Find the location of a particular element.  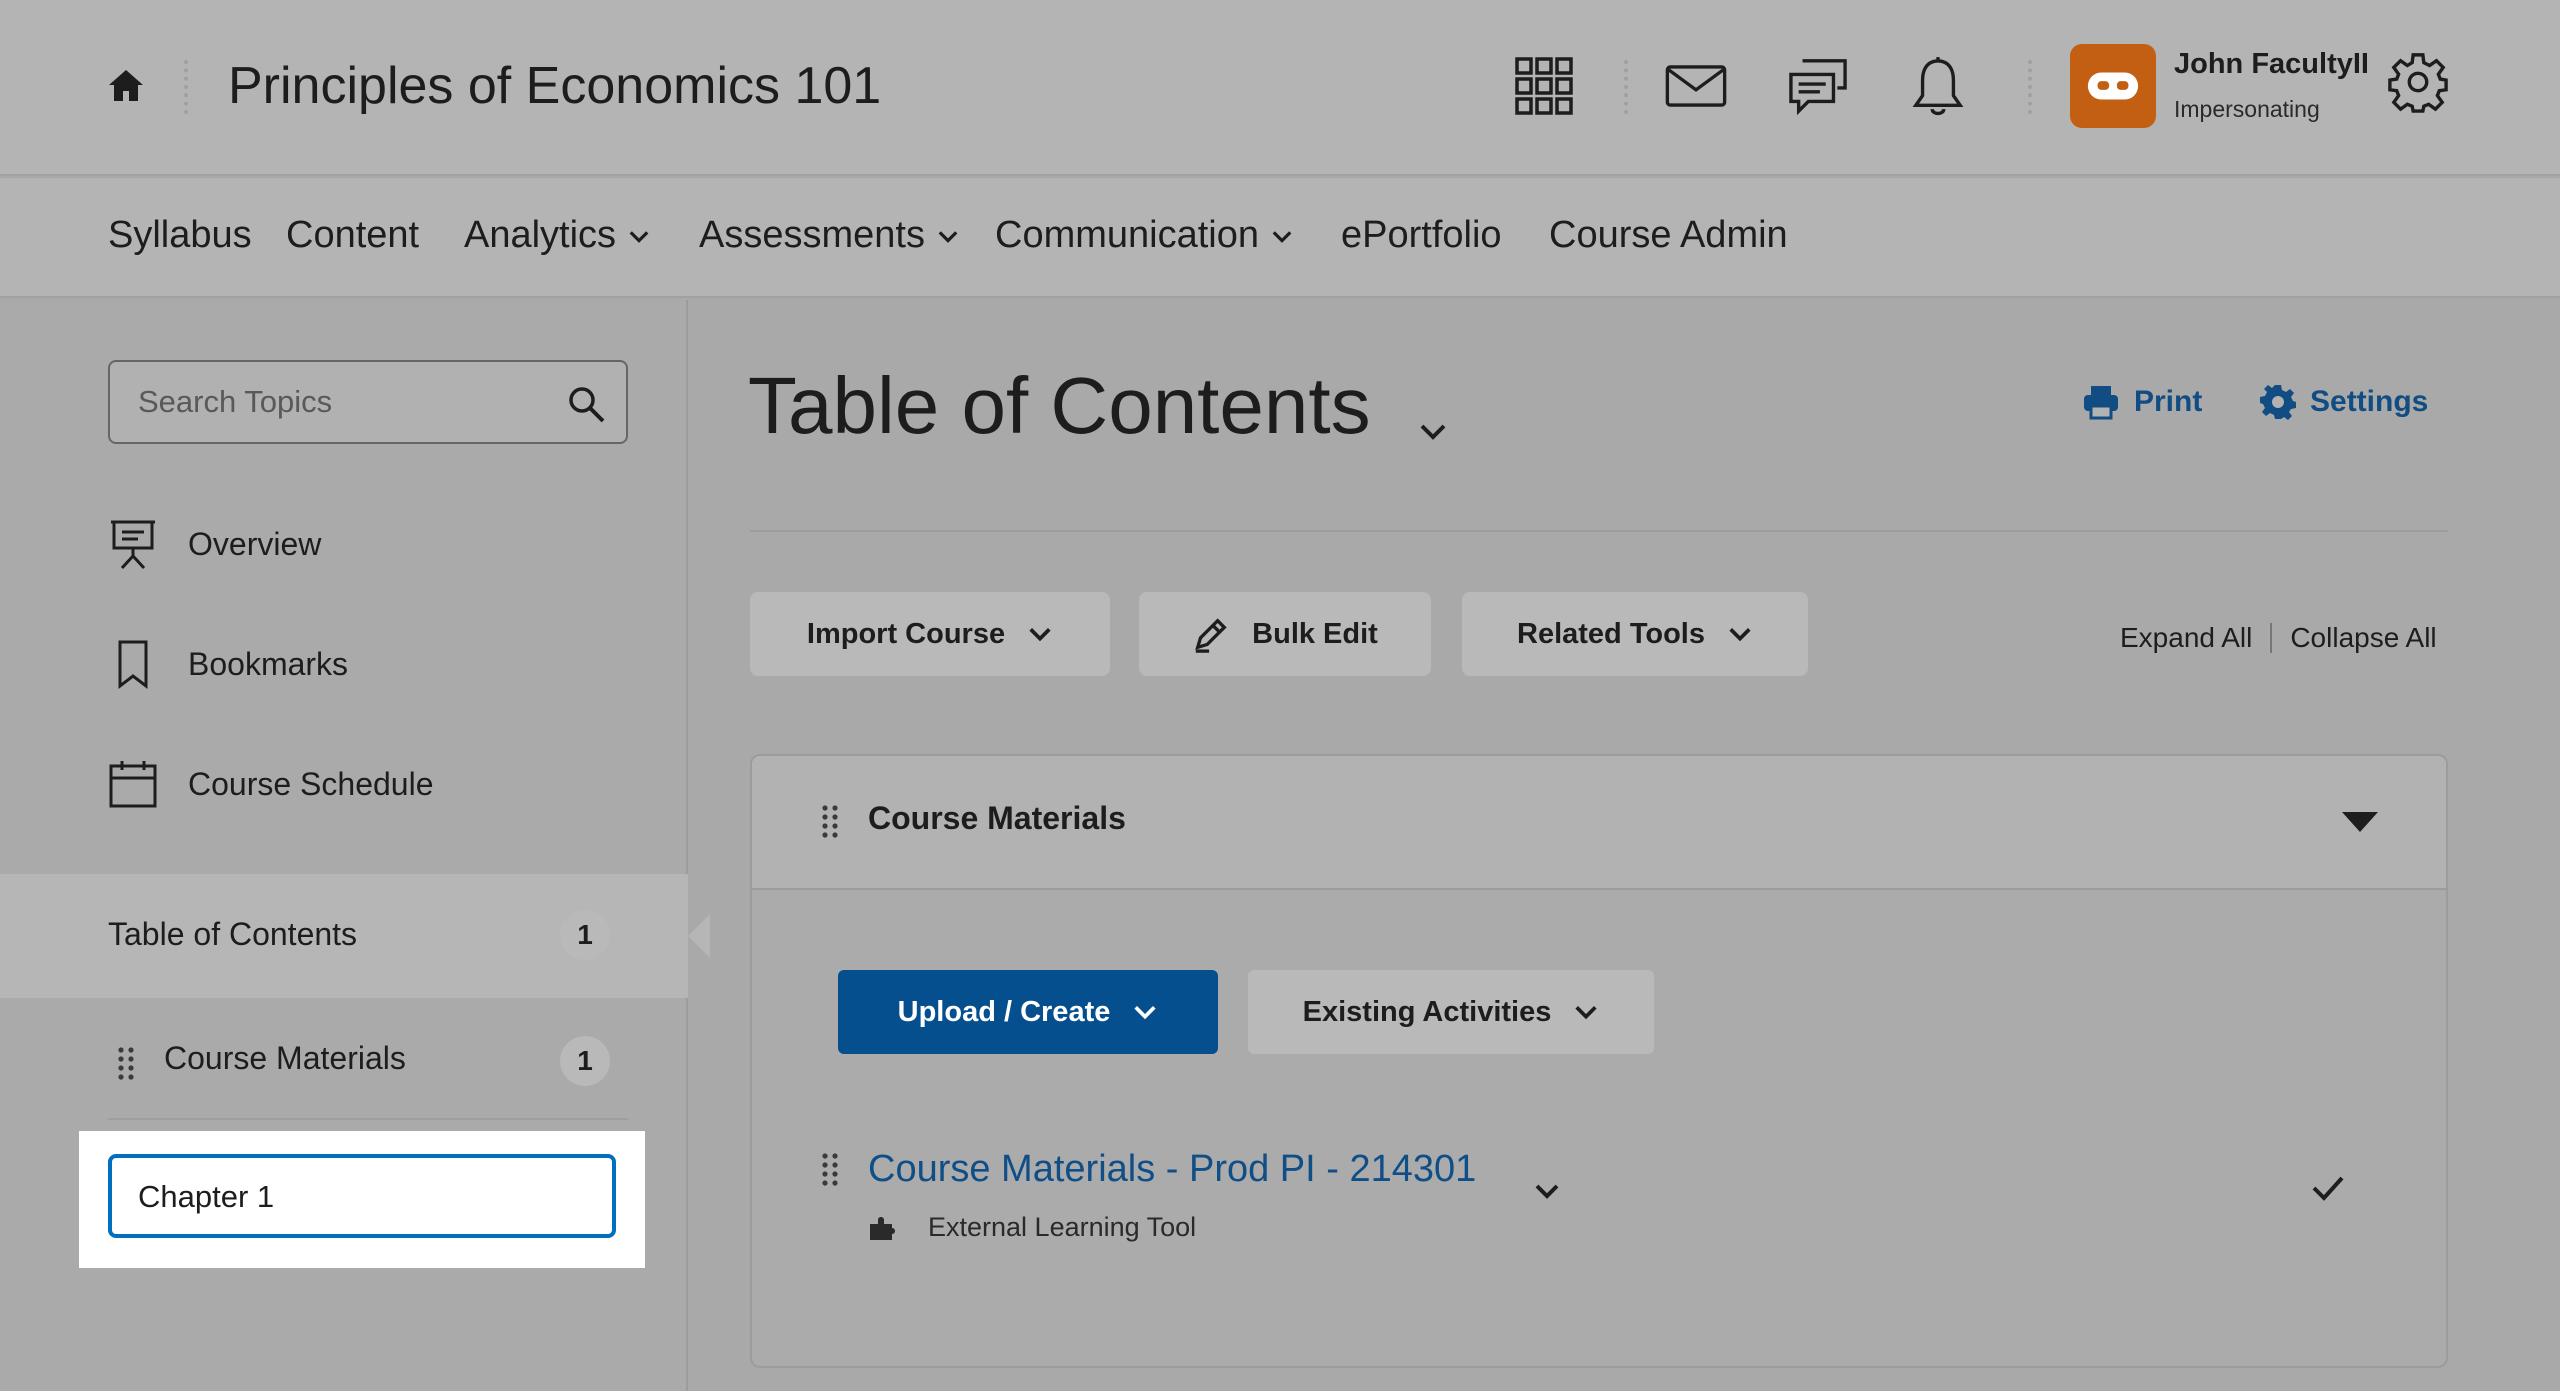

apps-grid-icon is located at coordinates (1544, 86).